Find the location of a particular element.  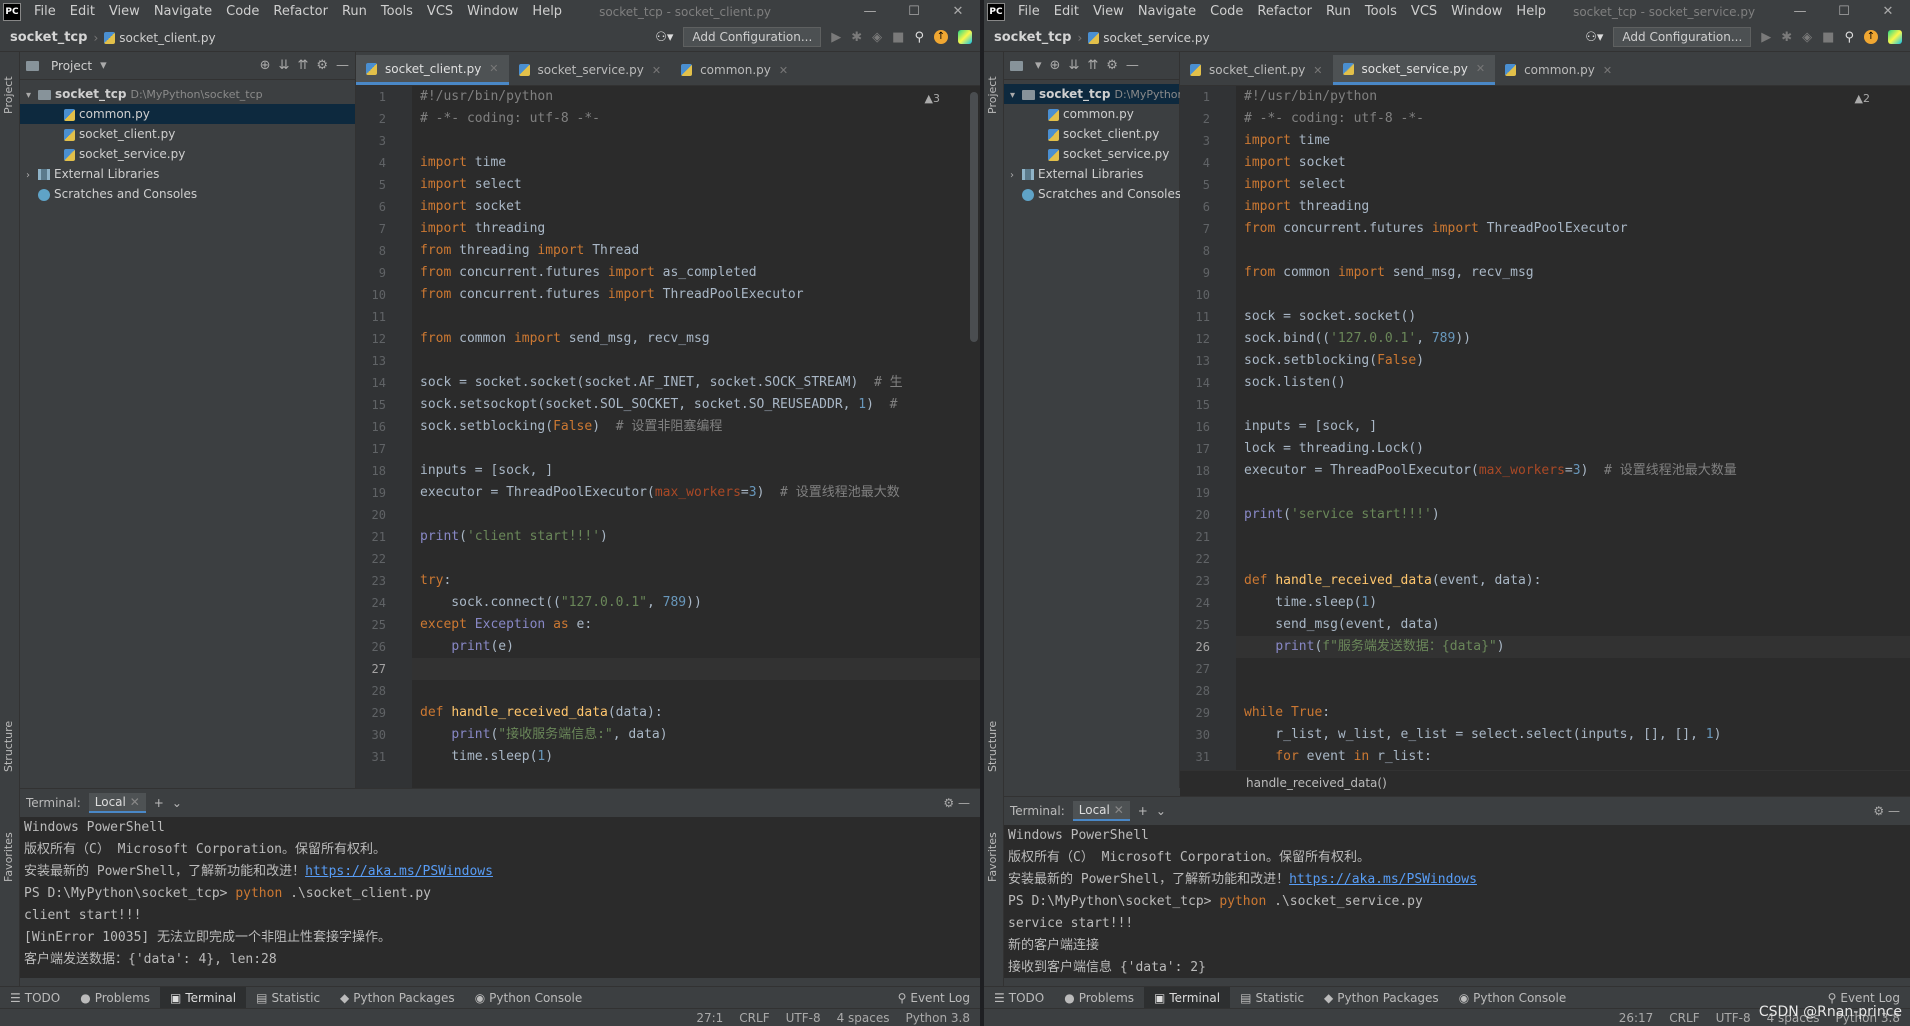

problems-tool: ● Problems is located at coordinates (1099, 998).